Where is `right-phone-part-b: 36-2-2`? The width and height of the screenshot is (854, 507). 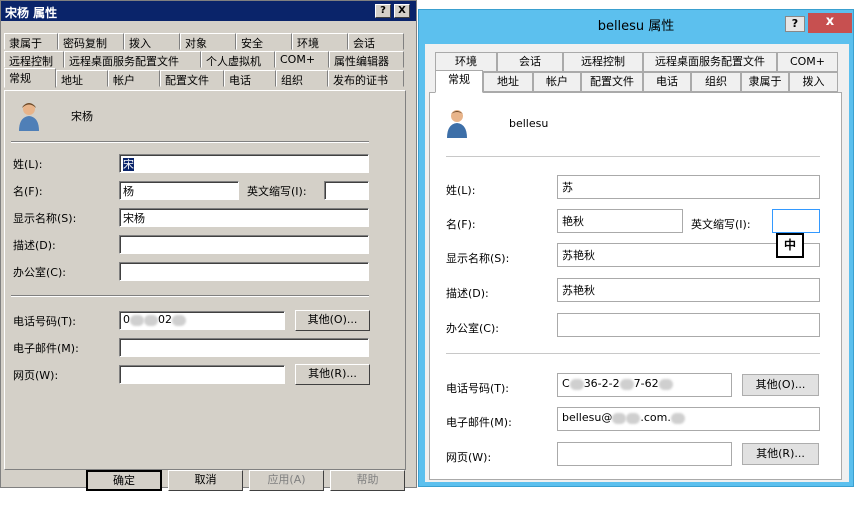
right-phone-part-b: 36-2-2 is located at coordinates (601, 383).